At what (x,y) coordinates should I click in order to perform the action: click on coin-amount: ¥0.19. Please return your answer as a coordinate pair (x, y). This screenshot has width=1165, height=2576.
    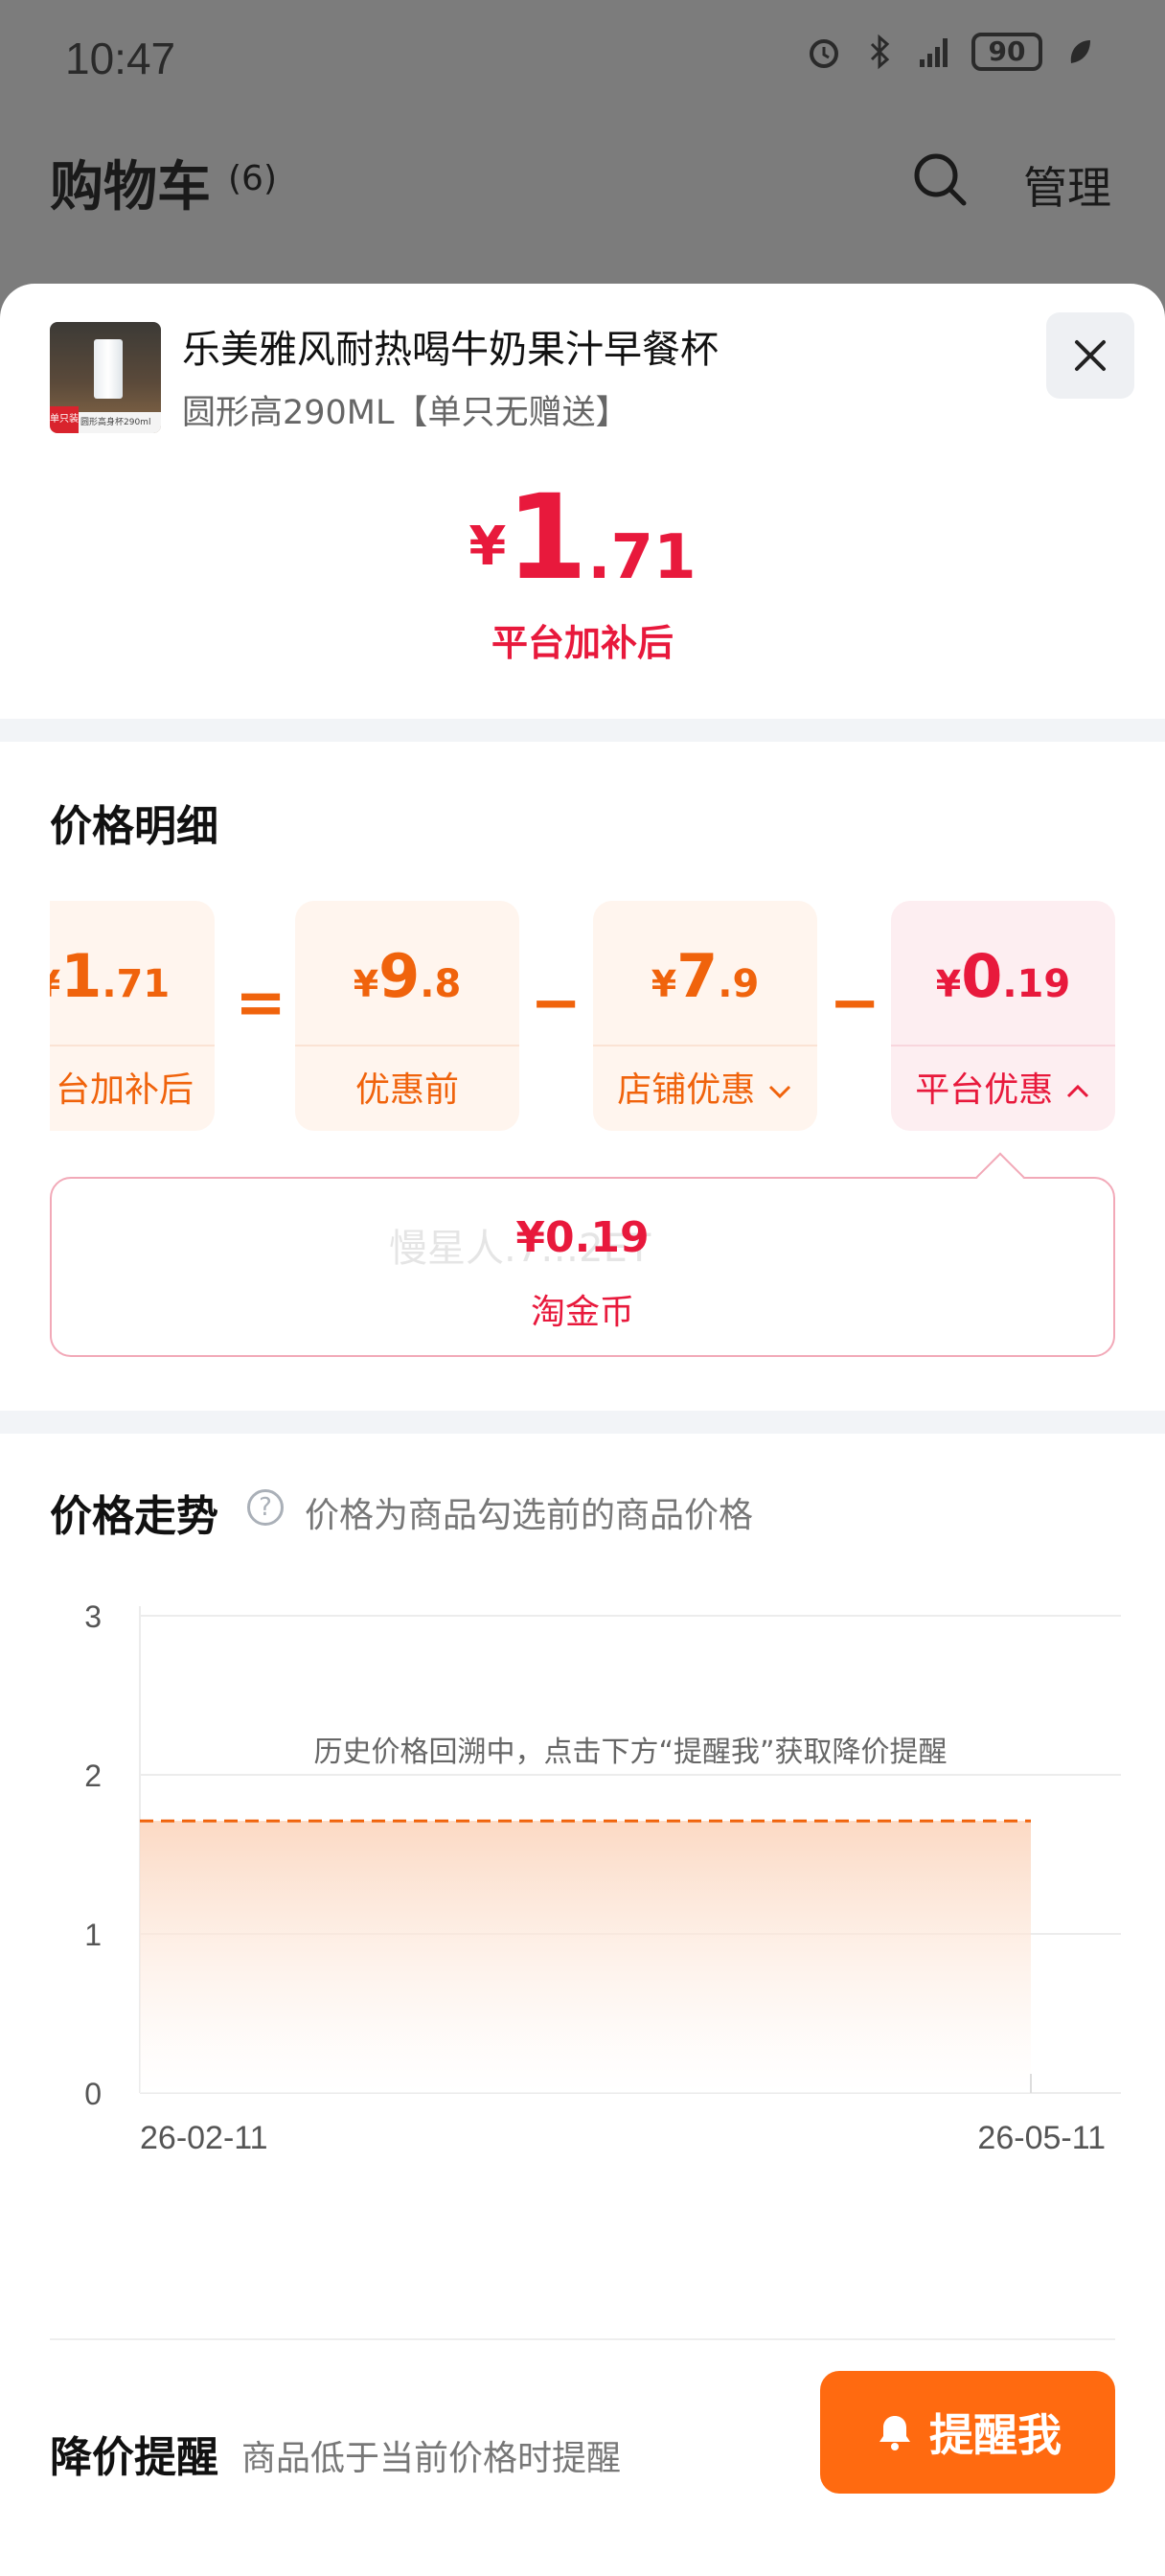
    Looking at the image, I should click on (582, 1237).